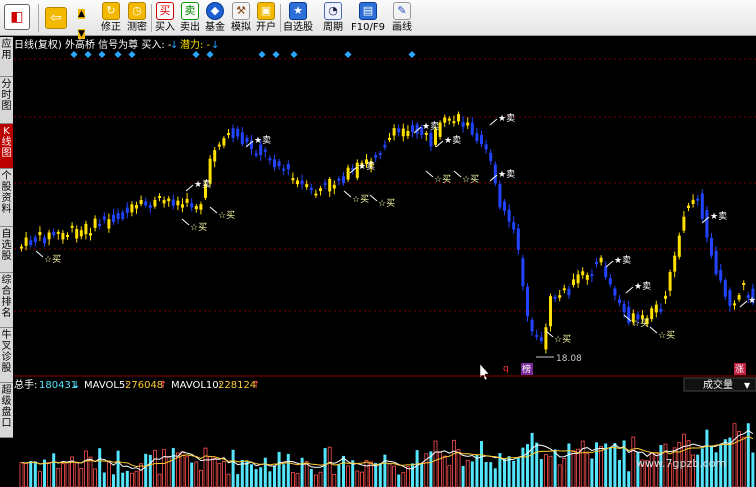  I want to click on moni-button: ⚒ 模拟, so click(241, 18).